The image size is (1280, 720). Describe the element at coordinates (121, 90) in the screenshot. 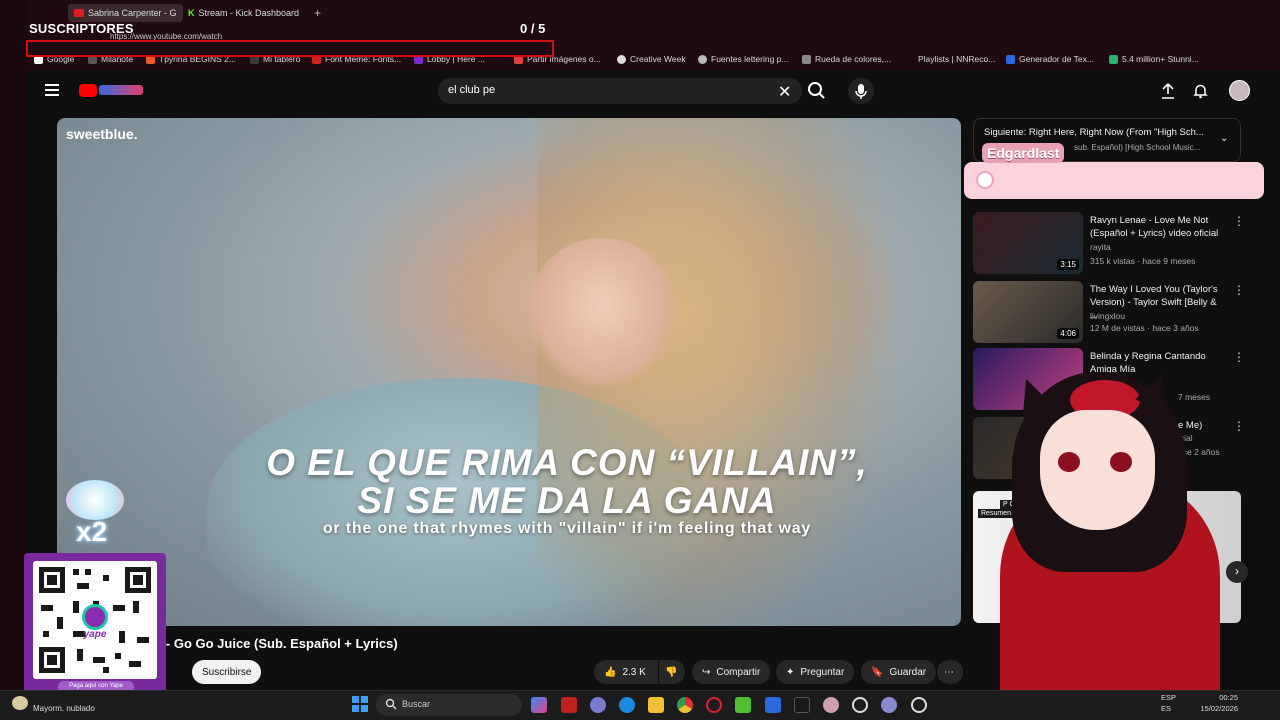

I see `youtube-logo-doodle` at that location.